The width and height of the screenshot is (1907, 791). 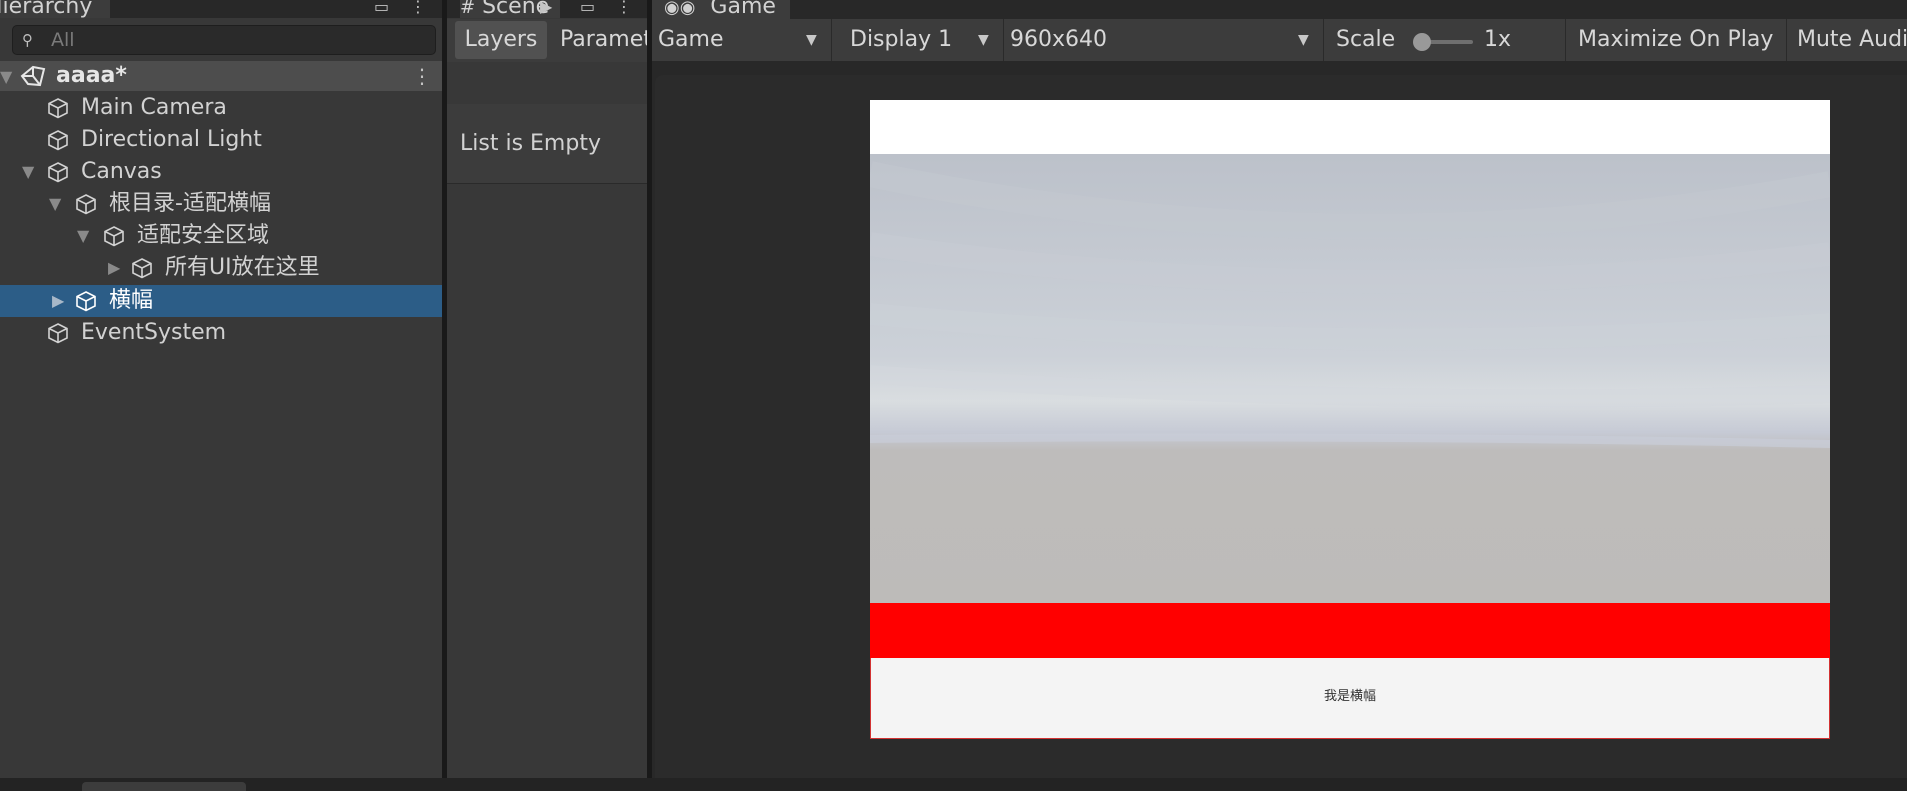 What do you see at coordinates (381, 7) in the screenshot?
I see `lock-icon: ▭` at bounding box center [381, 7].